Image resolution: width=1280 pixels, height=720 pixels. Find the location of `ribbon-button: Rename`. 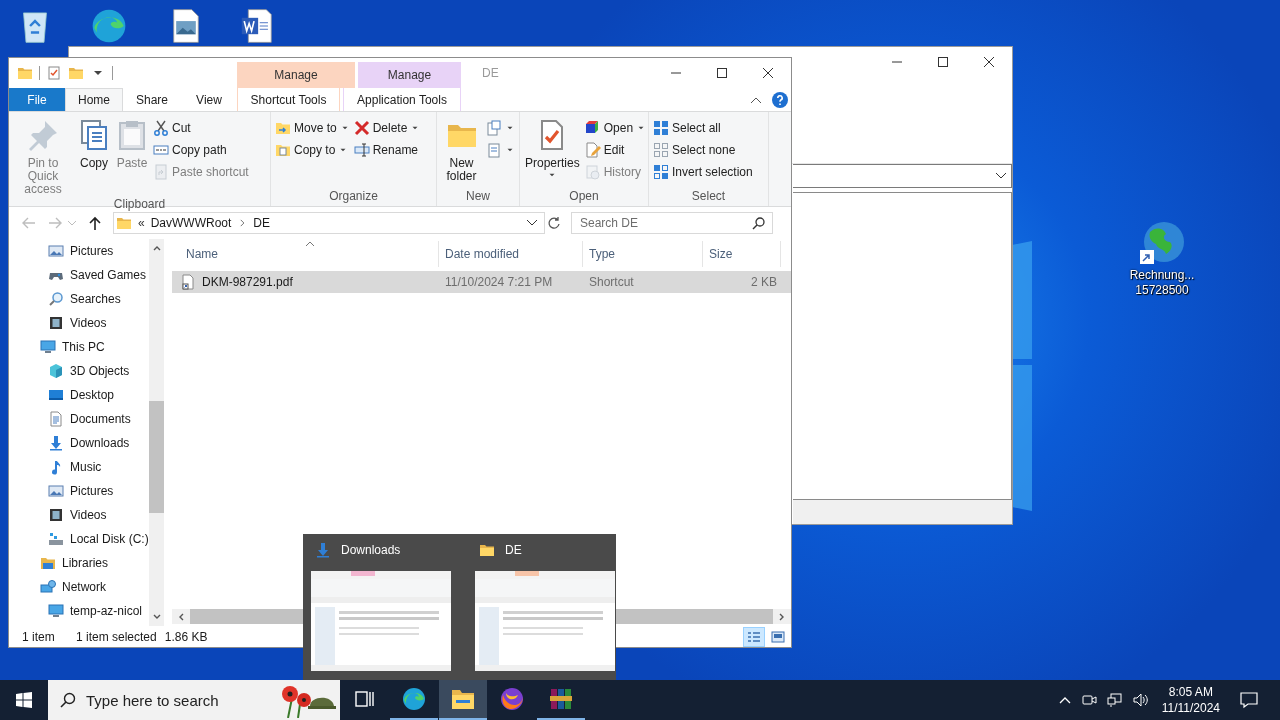

ribbon-button: Rename is located at coordinates (387, 150).